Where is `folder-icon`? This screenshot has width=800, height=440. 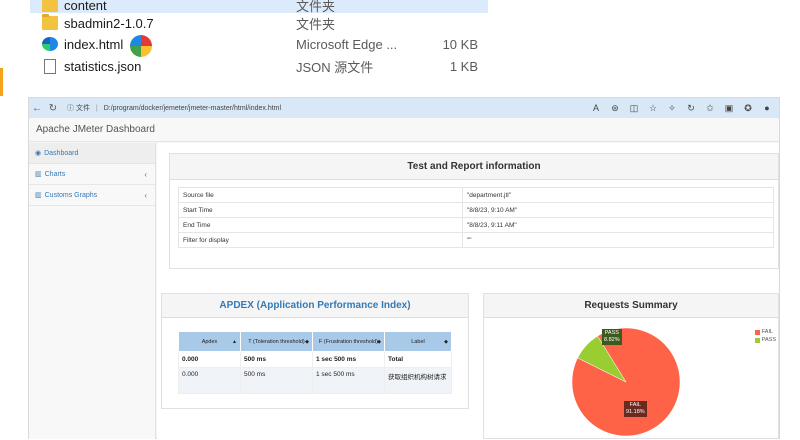 folder-icon is located at coordinates (50, 6).